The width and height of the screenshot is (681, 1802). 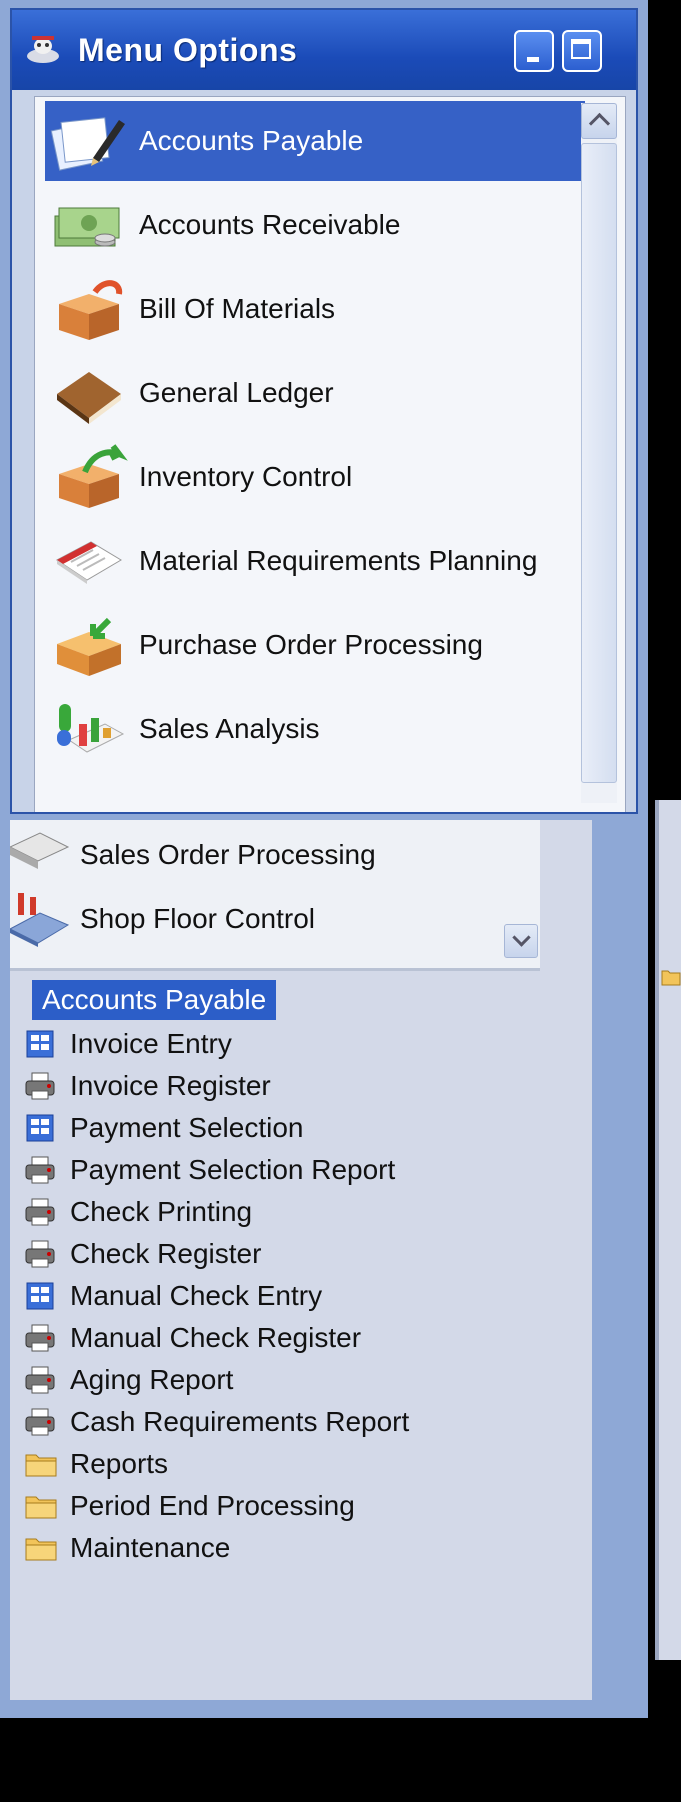 What do you see at coordinates (166, 1253) in the screenshot?
I see `tree-item-label: Check Register` at bounding box center [166, 1253].